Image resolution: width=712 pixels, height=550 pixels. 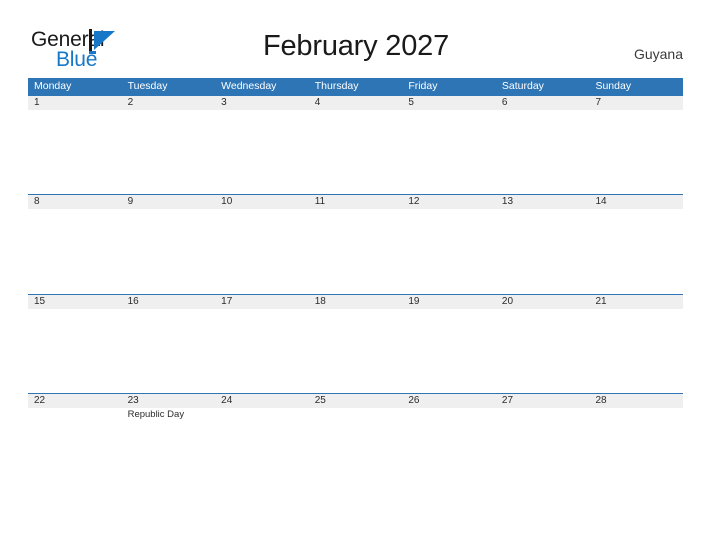 I want to click on day-cell: 9, so click(x=168, y=244).